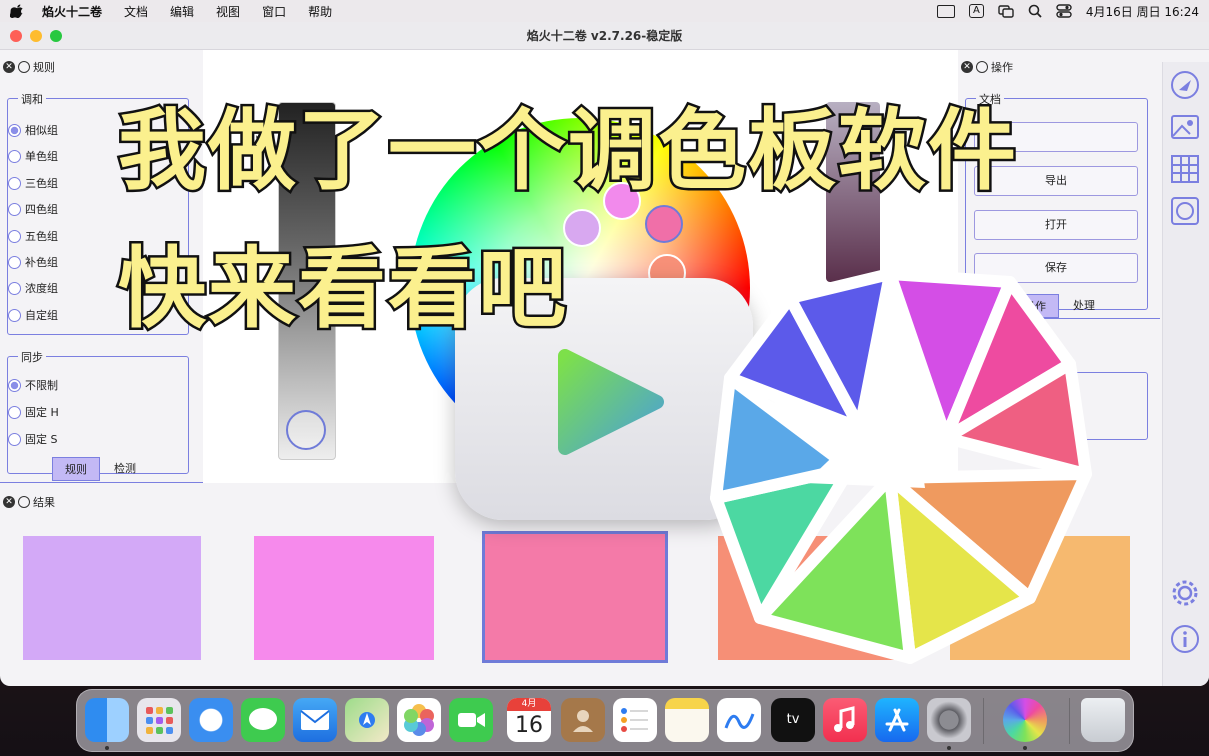 This screenshot has width=1209, height=756. What do you see at coordinates (1025, 720) in the screenshot?
I see `palette-app-icon` at bounding box center [1025, 720].